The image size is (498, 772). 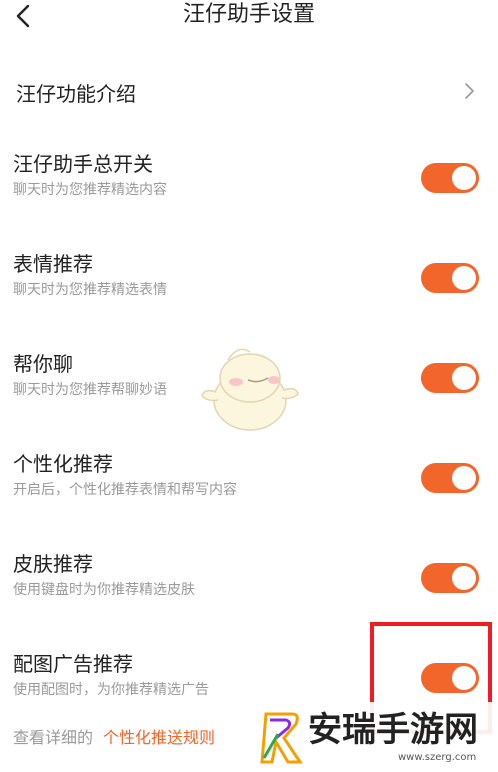 What do you see at coordinates (249, 280) in the screenshot?
I see `setting-row-sticker-recommend: 表情推荐 聊天时为您推荐精选表情` at bounding box center [249, 280].